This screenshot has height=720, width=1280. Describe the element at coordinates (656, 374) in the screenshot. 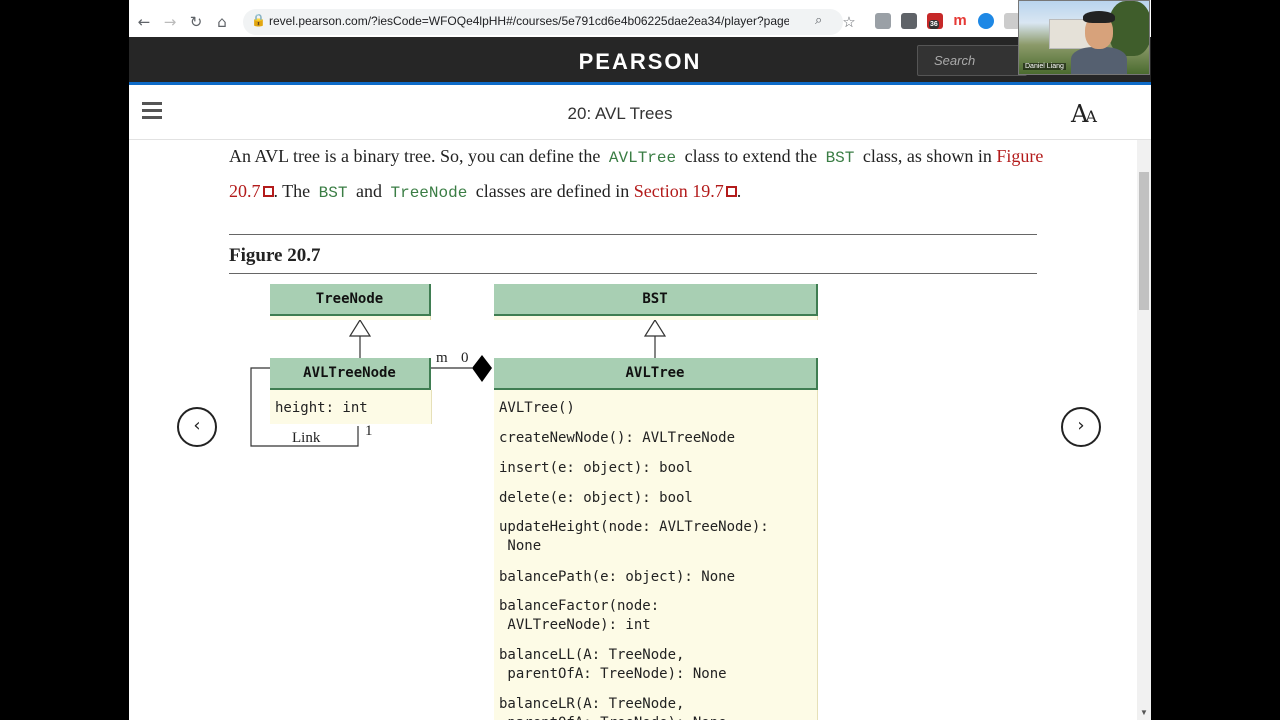

I see `uml-avltree-header: AVLTree` at that location.